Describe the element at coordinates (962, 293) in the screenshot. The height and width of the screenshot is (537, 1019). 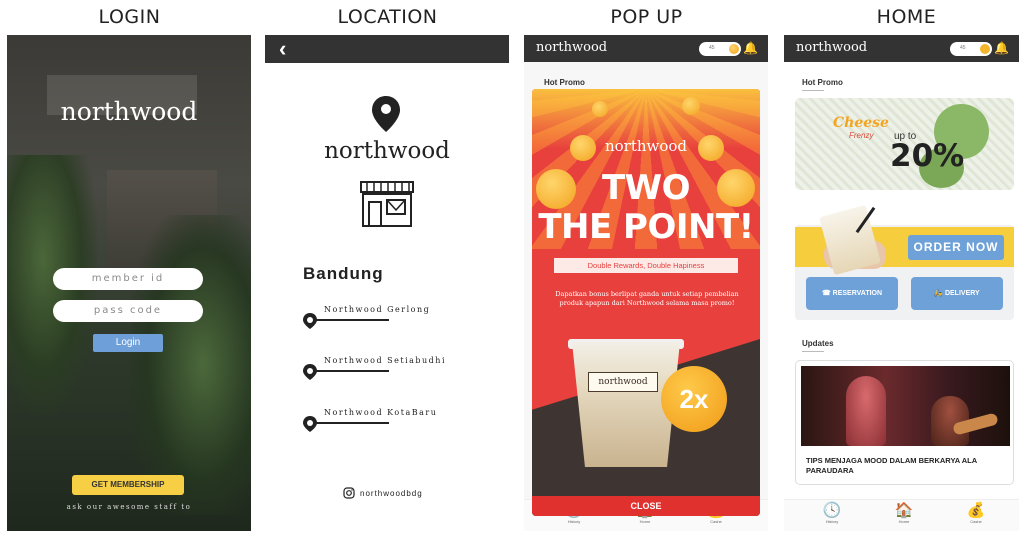
I see `delivery-label: DELIVERY` at that location.